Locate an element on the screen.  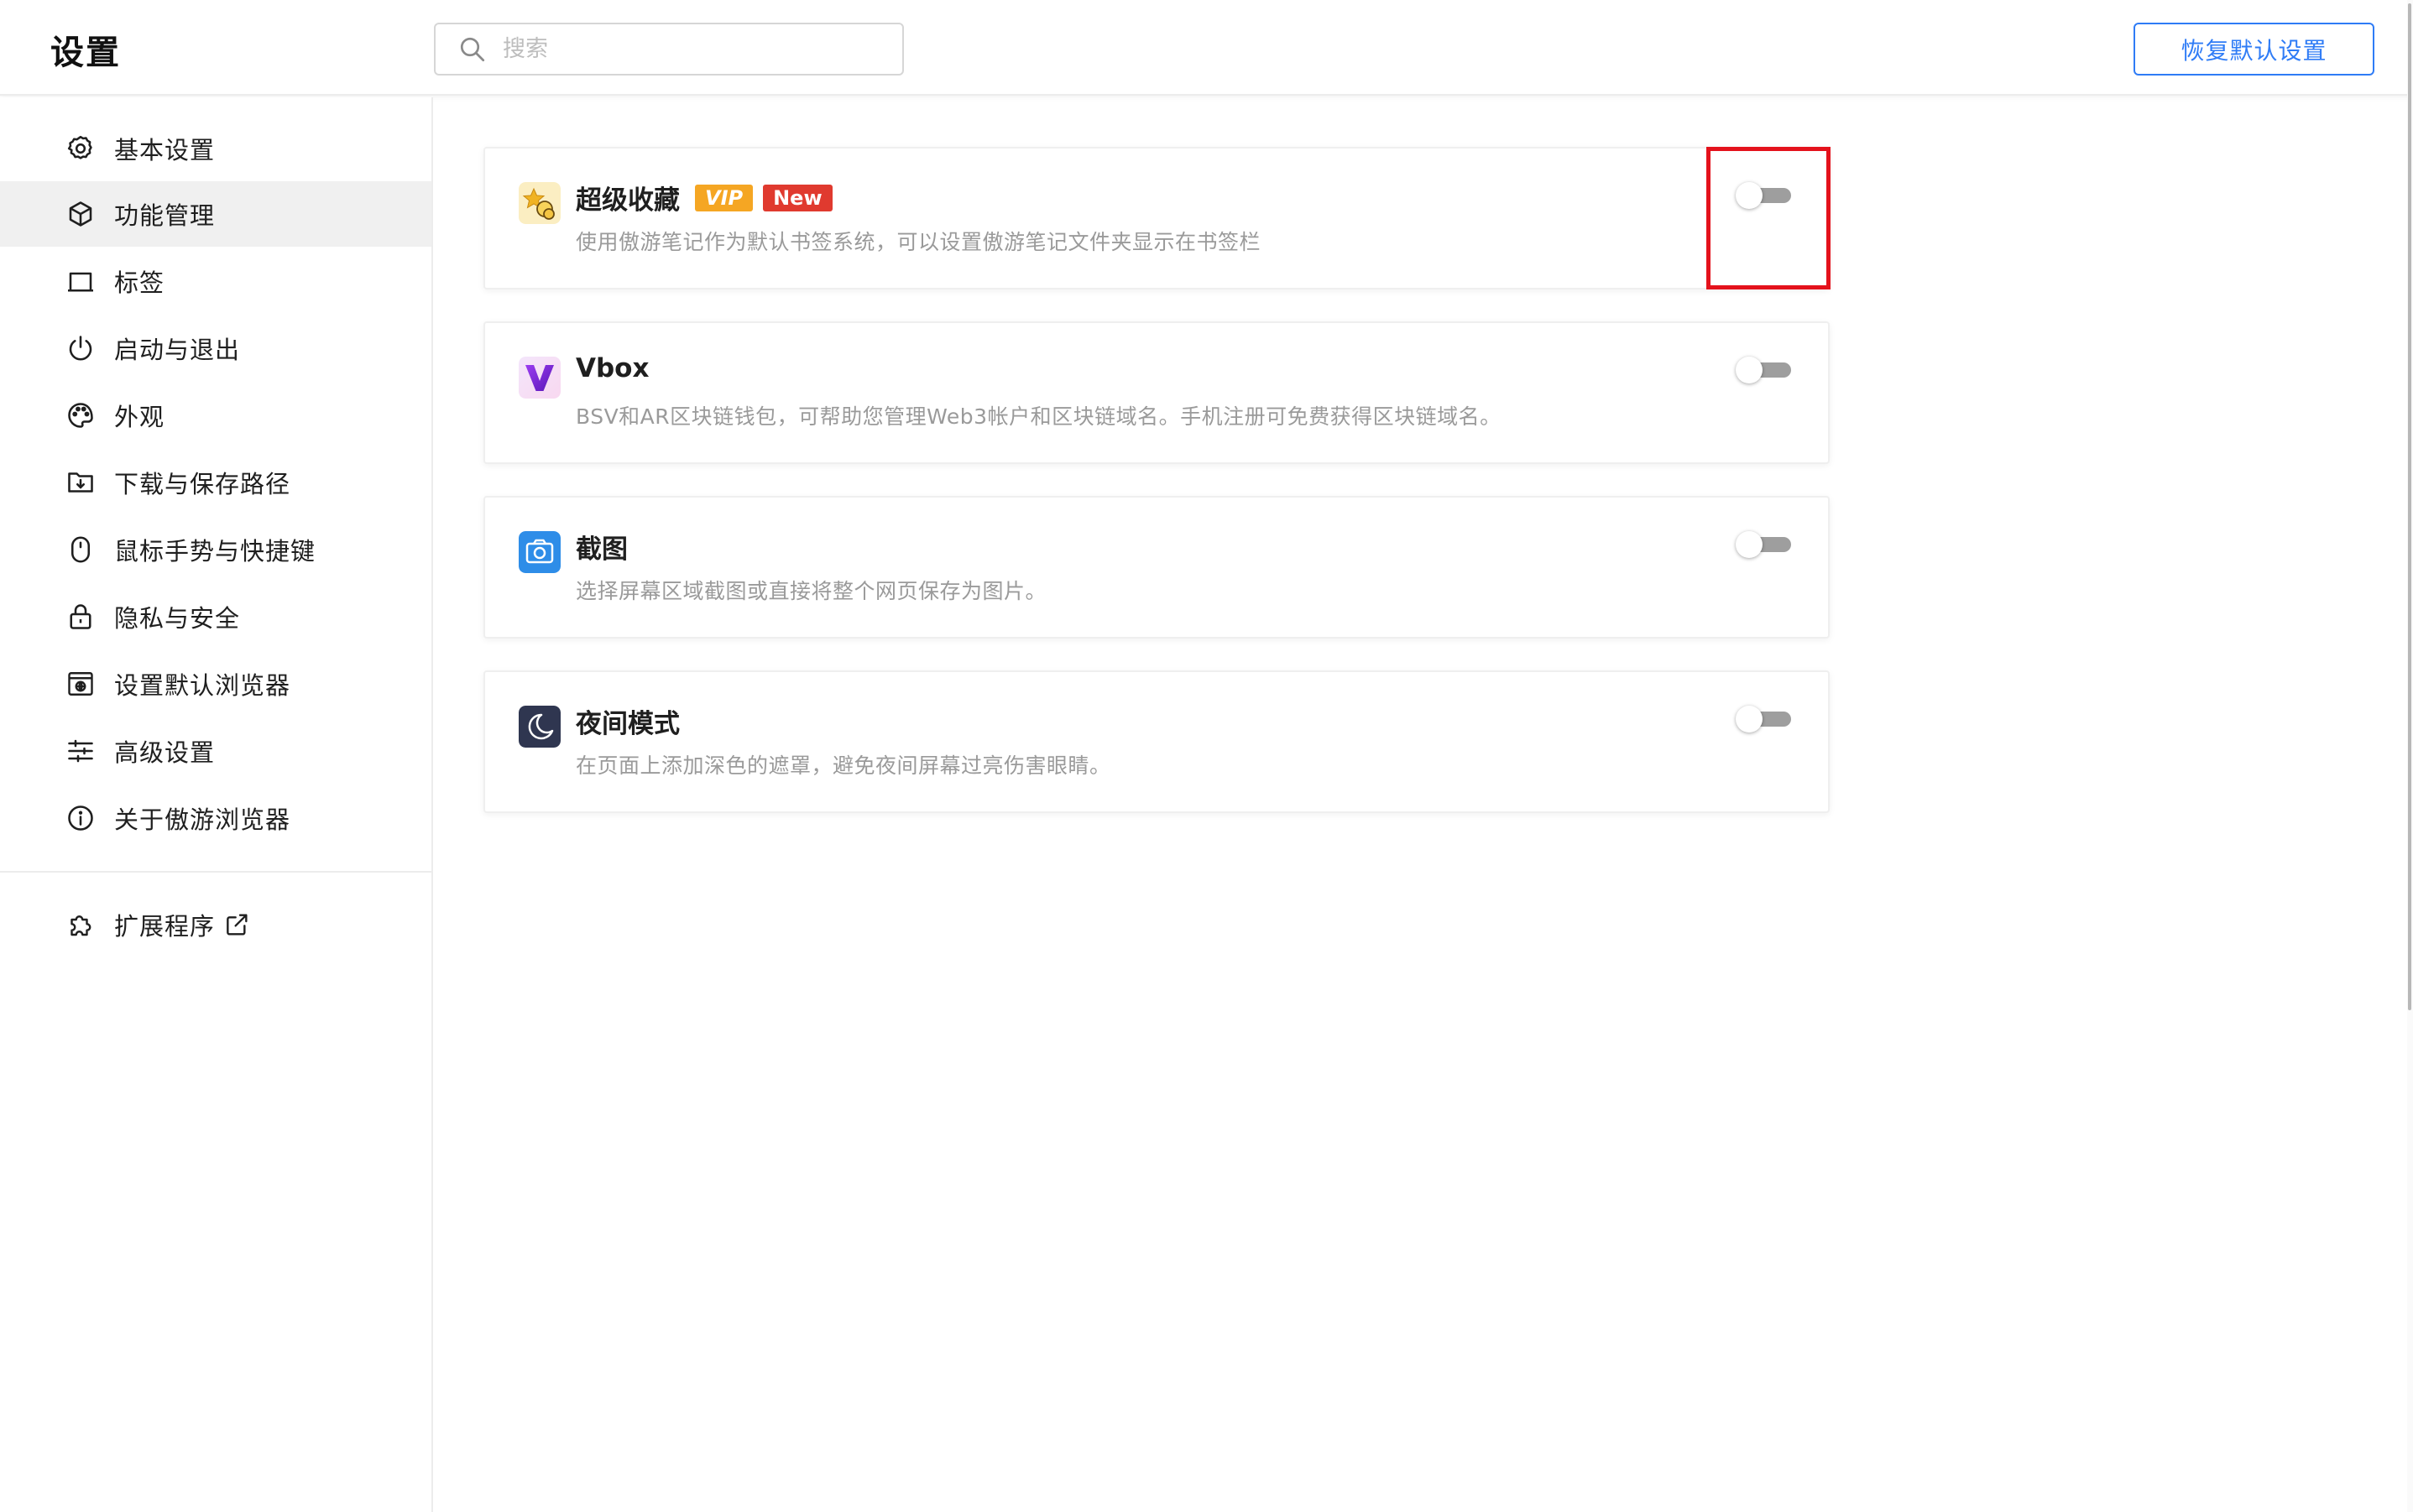
sidebar-item-mouse-gestures: 鼠标手势与快捷键 is located at coordinates (216, 550).